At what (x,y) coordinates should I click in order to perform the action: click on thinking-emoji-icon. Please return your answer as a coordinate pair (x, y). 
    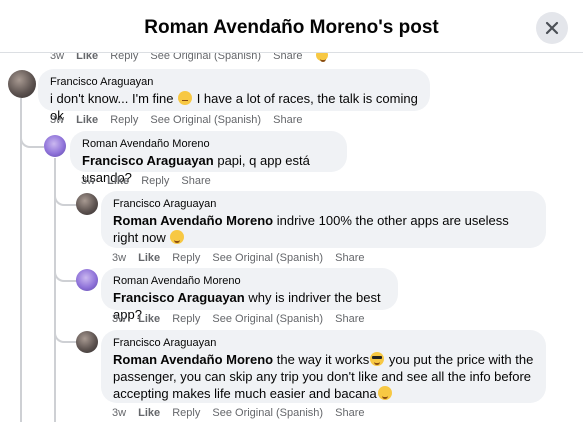
    Looking at the image, I should click on (185, 98).